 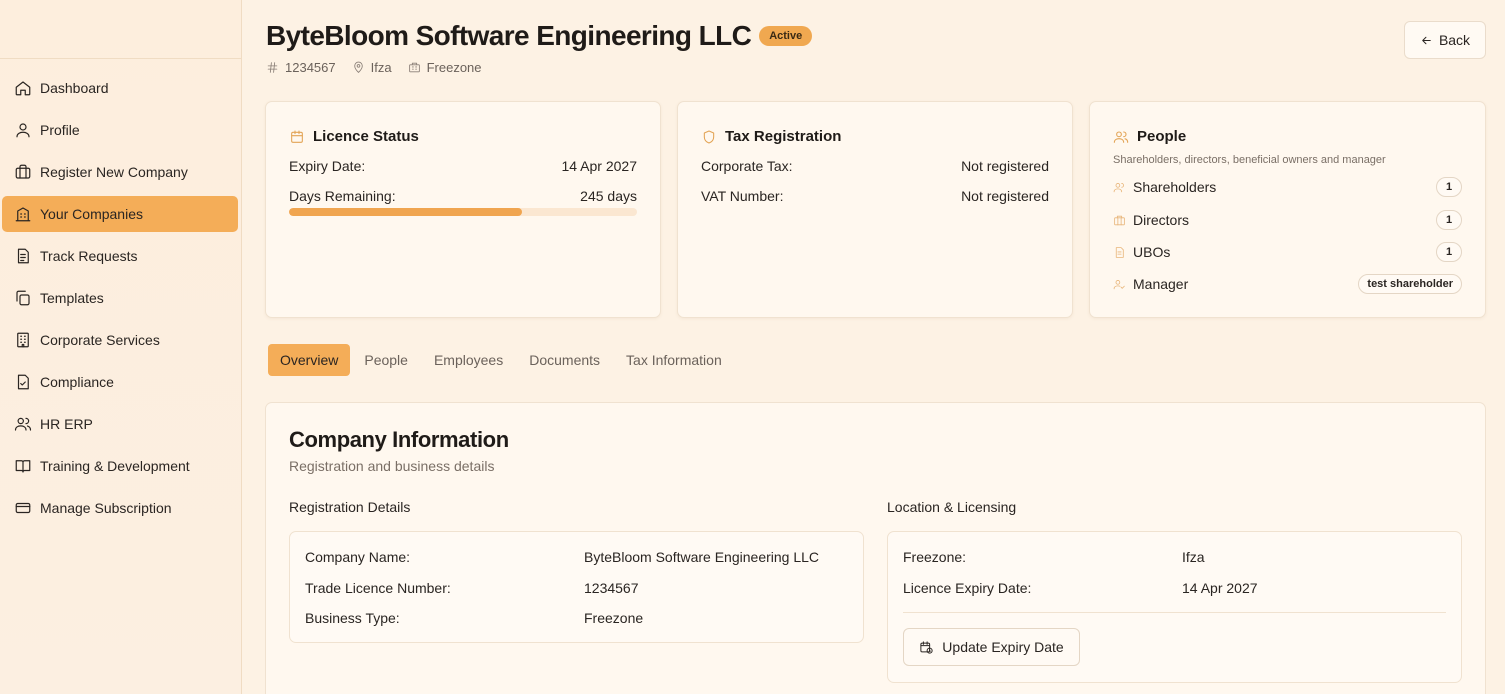 I want to click on people-title: People, so click(x=1149, y=136).